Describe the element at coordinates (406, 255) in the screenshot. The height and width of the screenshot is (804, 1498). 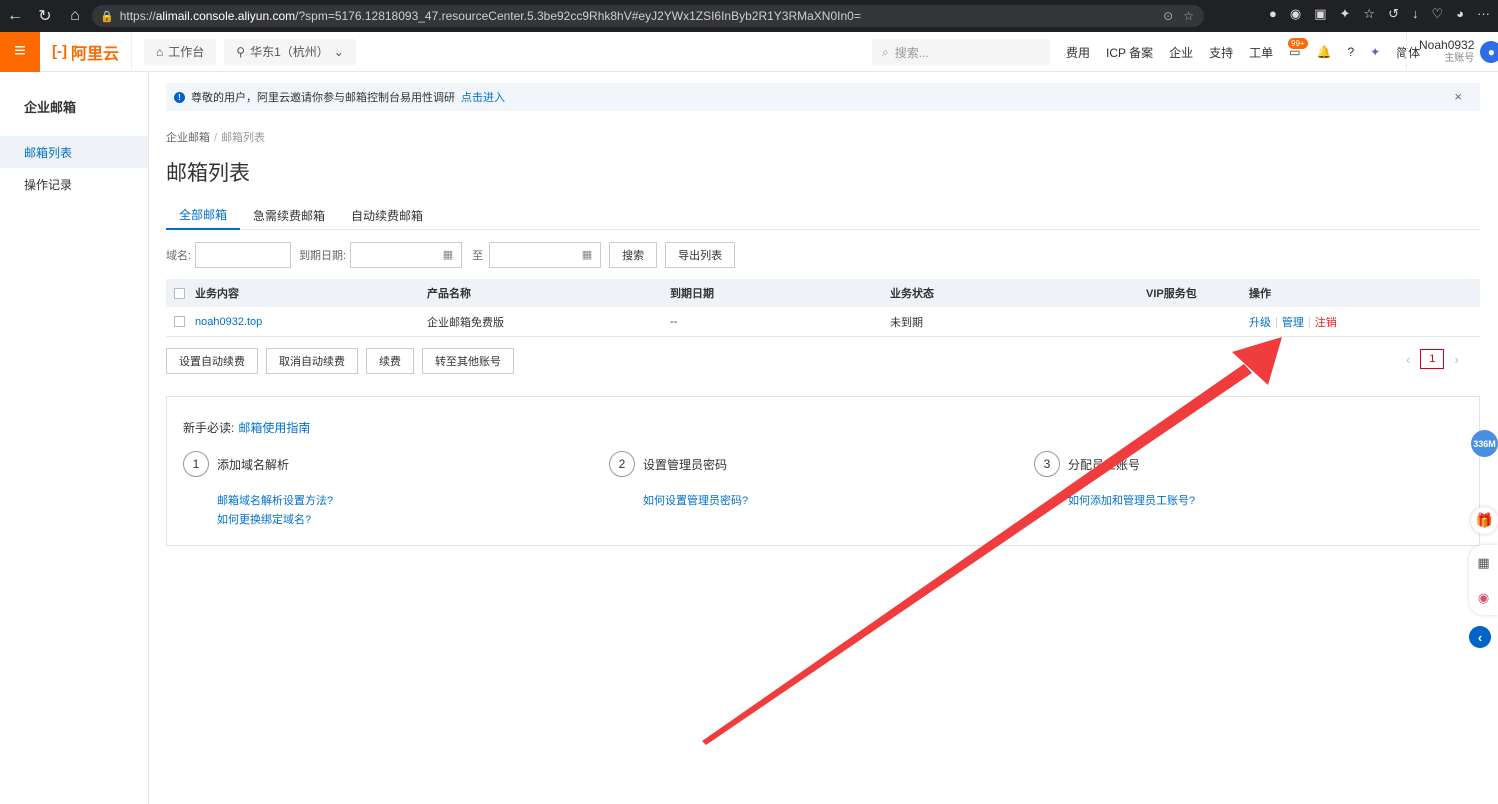
I see `start-date-input: ▦` at that location.